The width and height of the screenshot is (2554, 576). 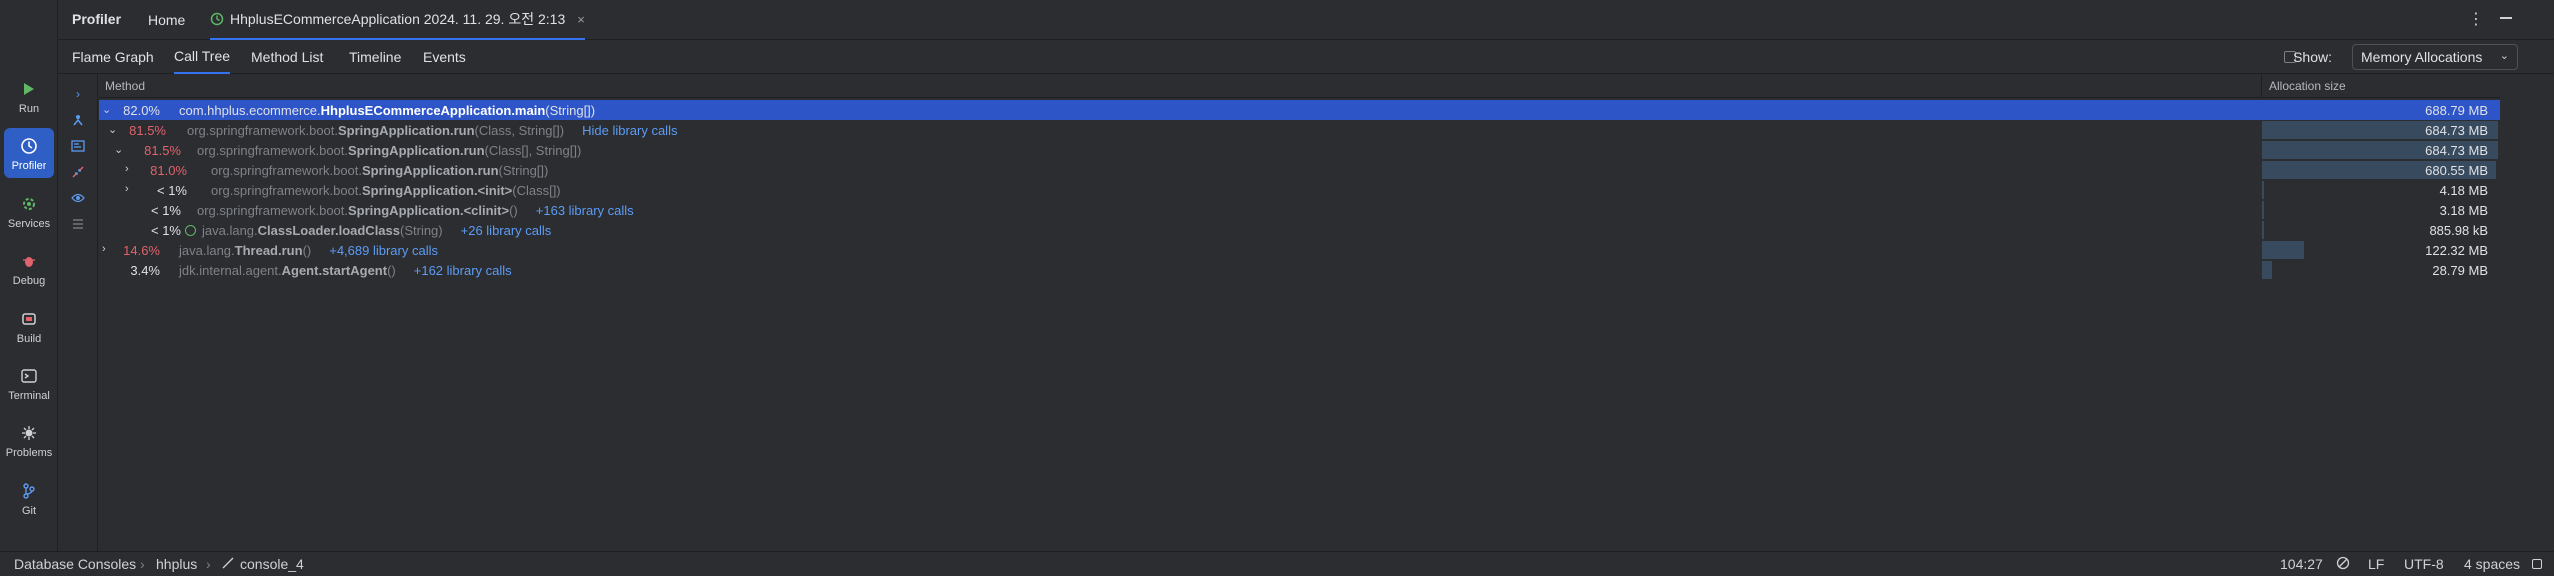 What do you see at coordinates (2460, 270) in the screenshot?
I see `allocation-size: 28.79 MB` at bounding box center [2460, 270].